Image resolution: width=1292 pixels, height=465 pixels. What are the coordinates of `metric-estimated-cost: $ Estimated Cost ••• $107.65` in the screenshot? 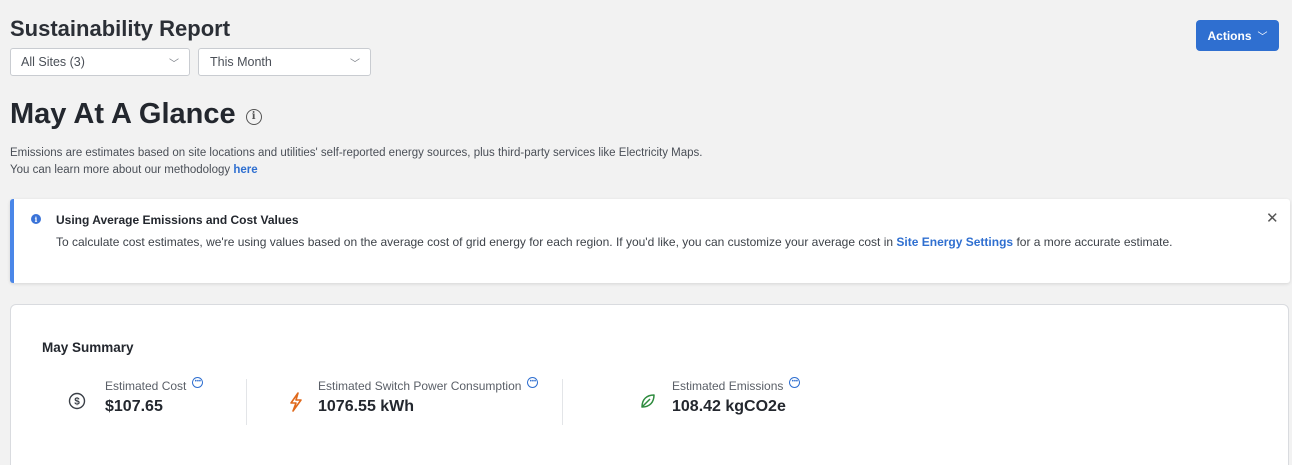 It's located at (134, 400).